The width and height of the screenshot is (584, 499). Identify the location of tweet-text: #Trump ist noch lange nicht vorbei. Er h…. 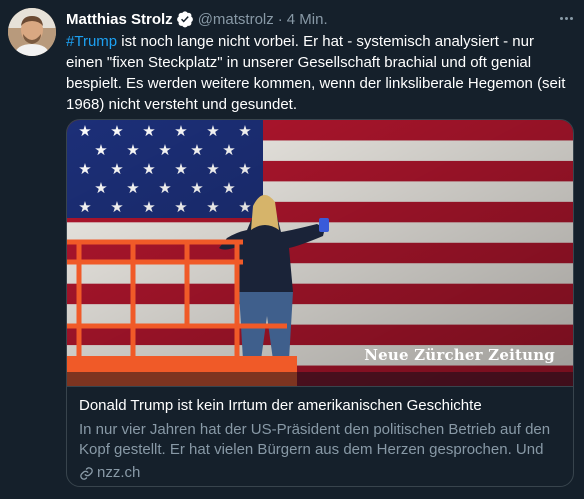
(320, 73).